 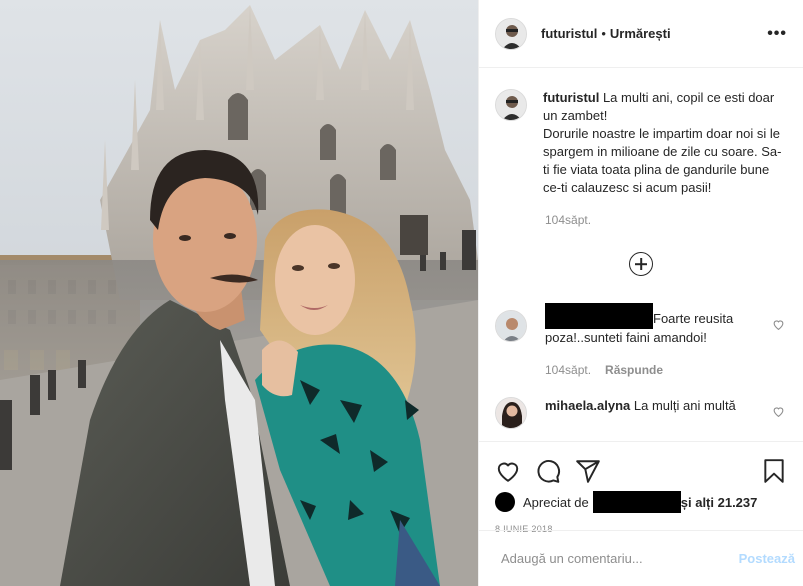 What do you see at coordinates (568, 370) in the screenshot?
I see `comment-age: 104săpt.` at bounding box center [568, 370].